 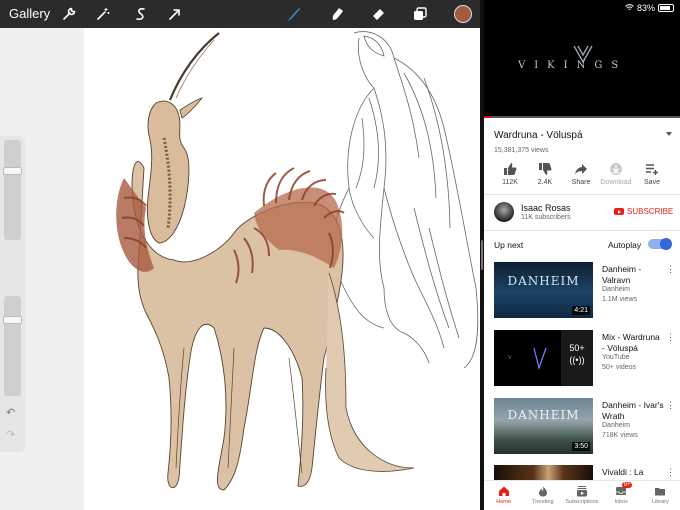 I want to click on playlist-count: 50+, so click(x=577, y=348).